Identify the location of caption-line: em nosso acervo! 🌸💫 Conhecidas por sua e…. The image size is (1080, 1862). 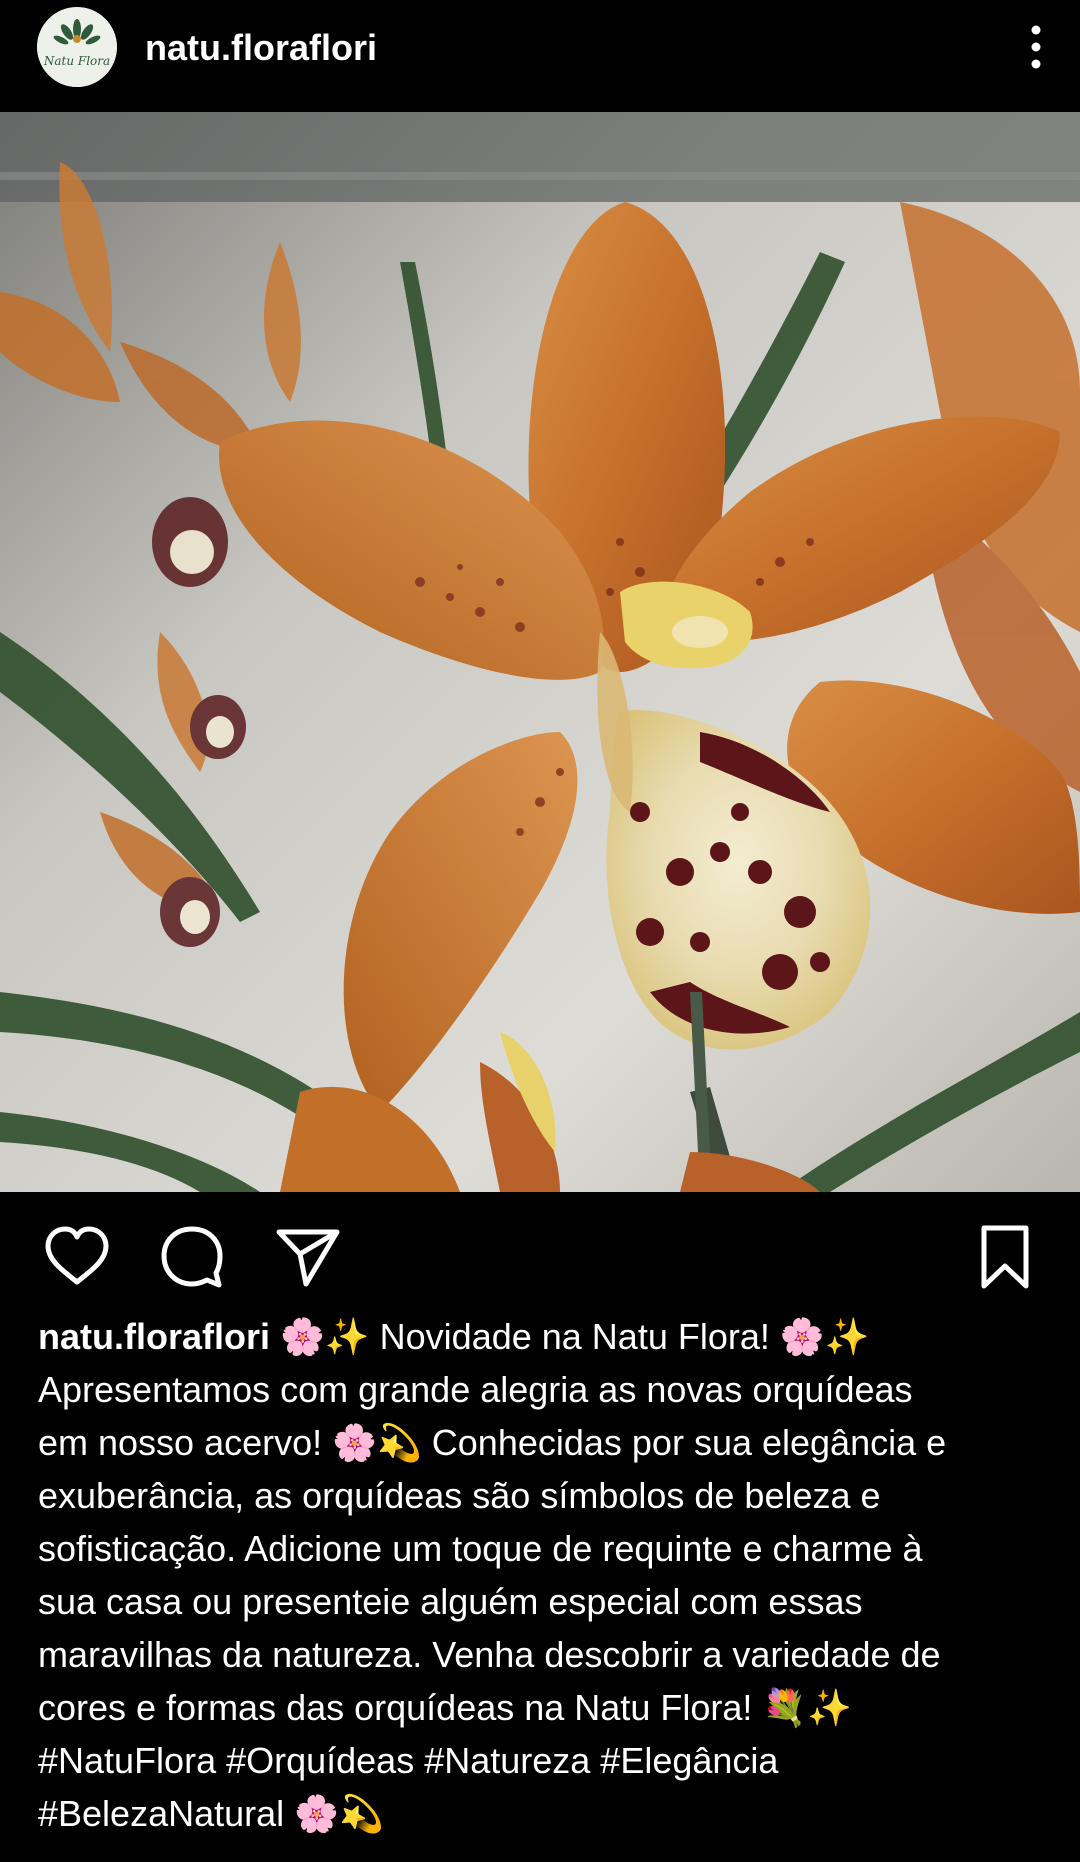
(492, 1442).